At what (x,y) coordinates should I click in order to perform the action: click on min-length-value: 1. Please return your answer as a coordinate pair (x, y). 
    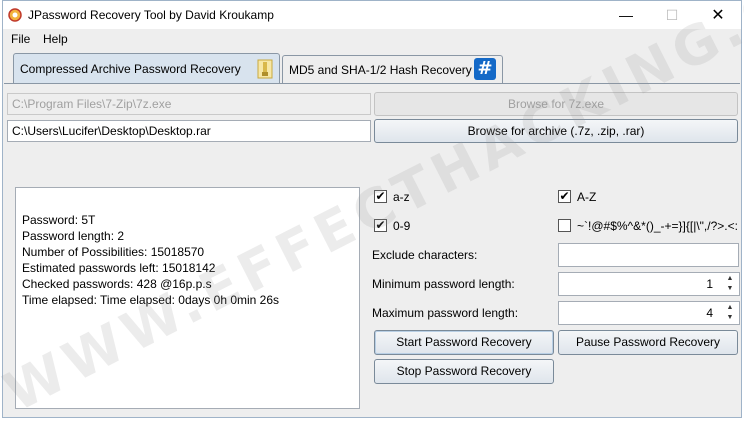
    Looking at the image, I should click on (709, 284).